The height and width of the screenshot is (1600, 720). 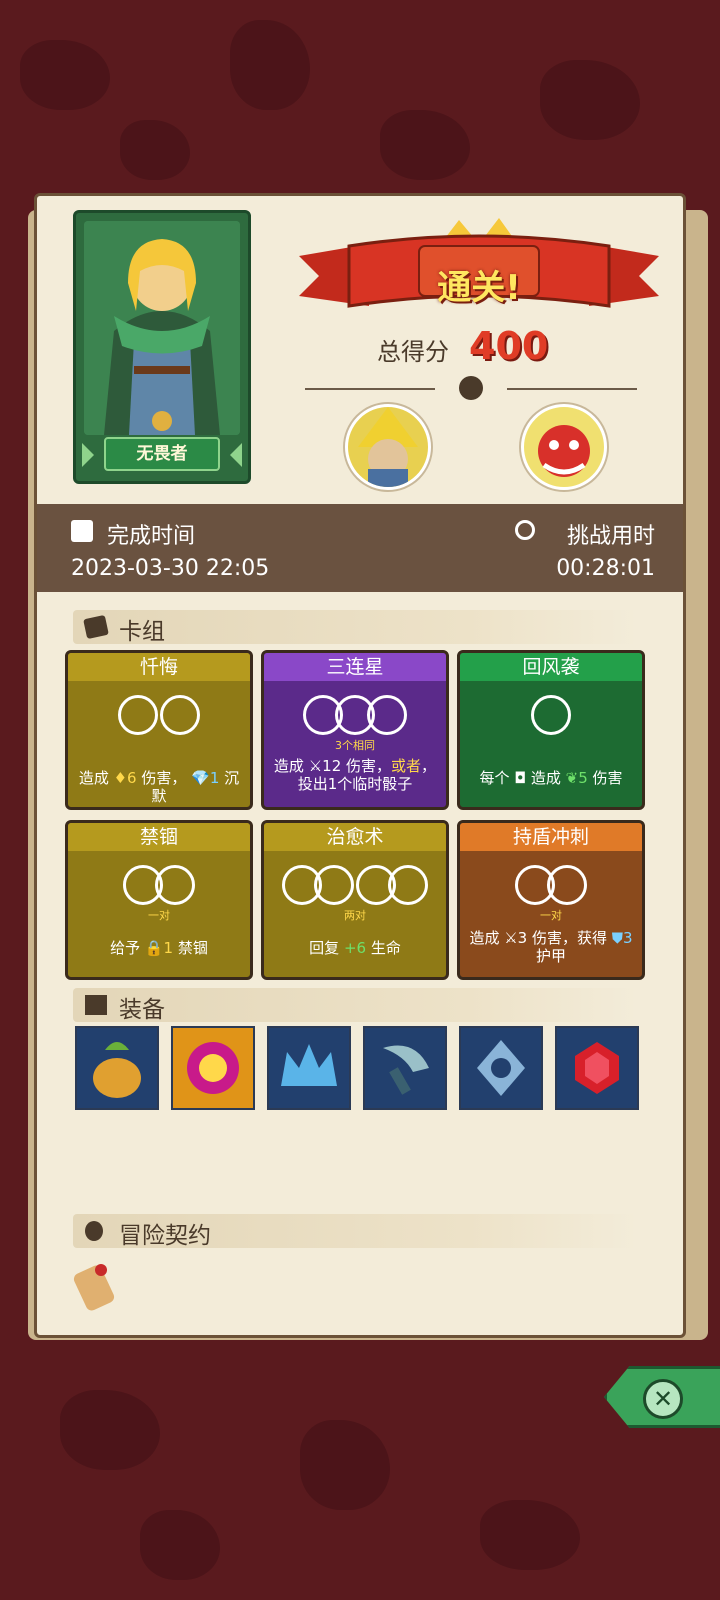 I want to click on divider-right, so click(x=572, y=389).